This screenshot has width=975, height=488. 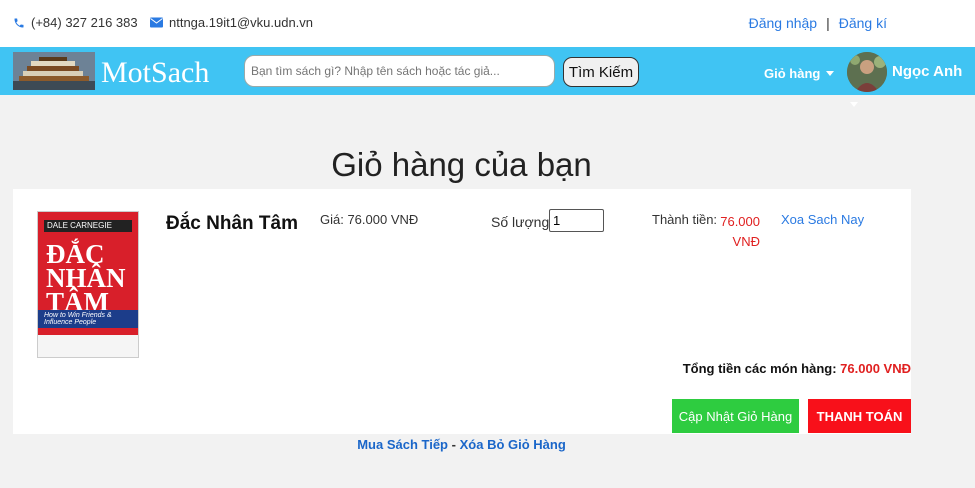 I want to click on cover-subtitle: How to Win Friends & Influence People, so click(x=78, y=319).